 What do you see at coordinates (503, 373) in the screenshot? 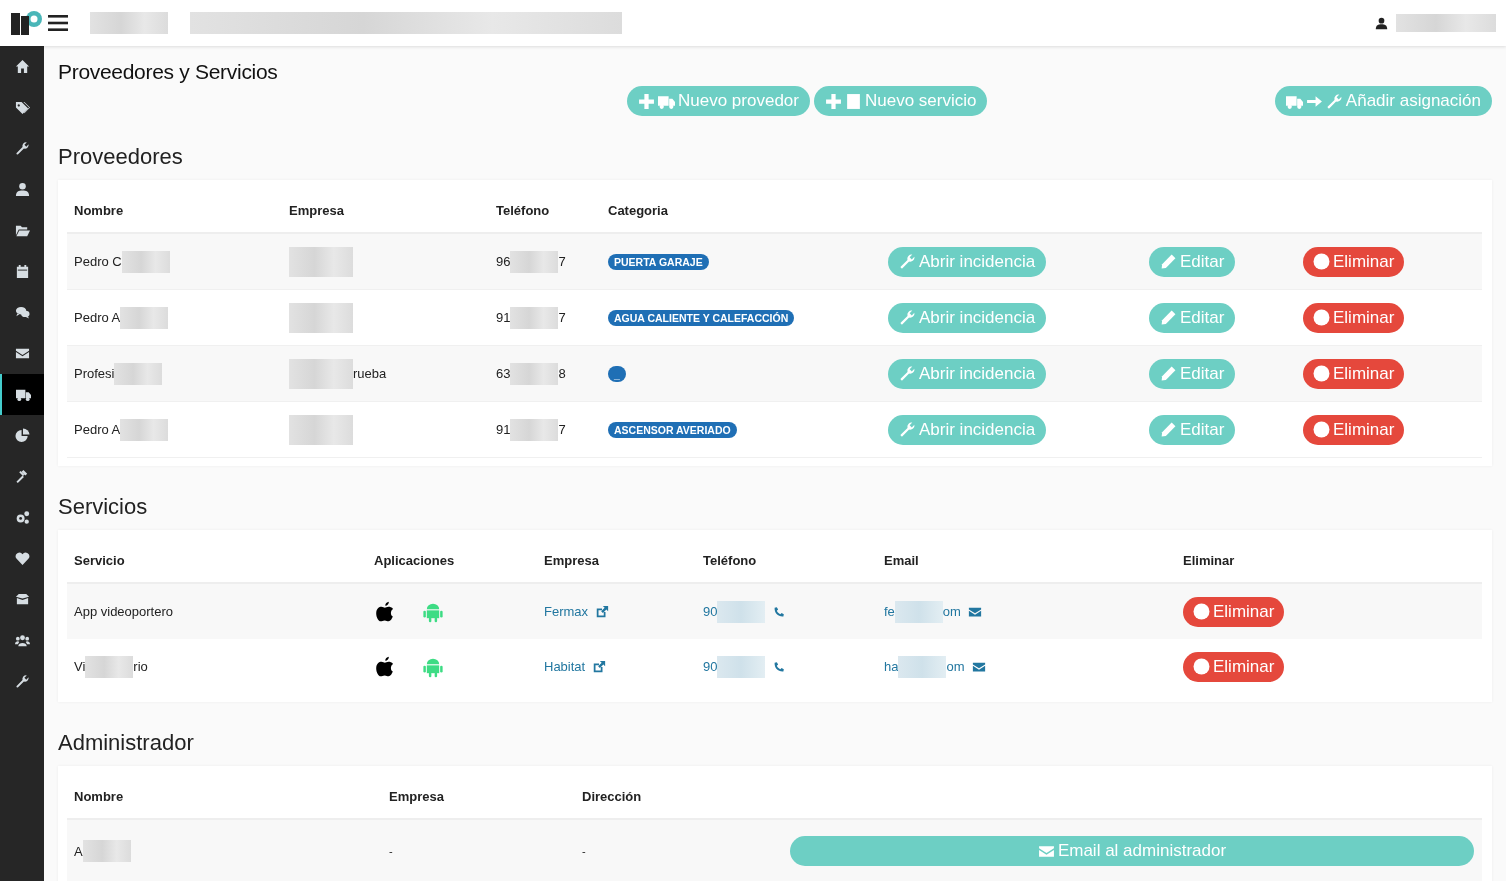
I see `table-cell: 63` at bounding box center [503, 373].